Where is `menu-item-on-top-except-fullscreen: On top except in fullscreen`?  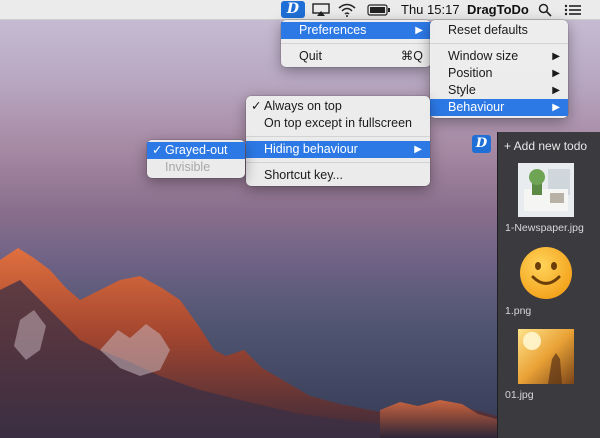 menu-item-on-top-except-fullscreen: On top except in fullscreen is located at coordinates (338, 123).